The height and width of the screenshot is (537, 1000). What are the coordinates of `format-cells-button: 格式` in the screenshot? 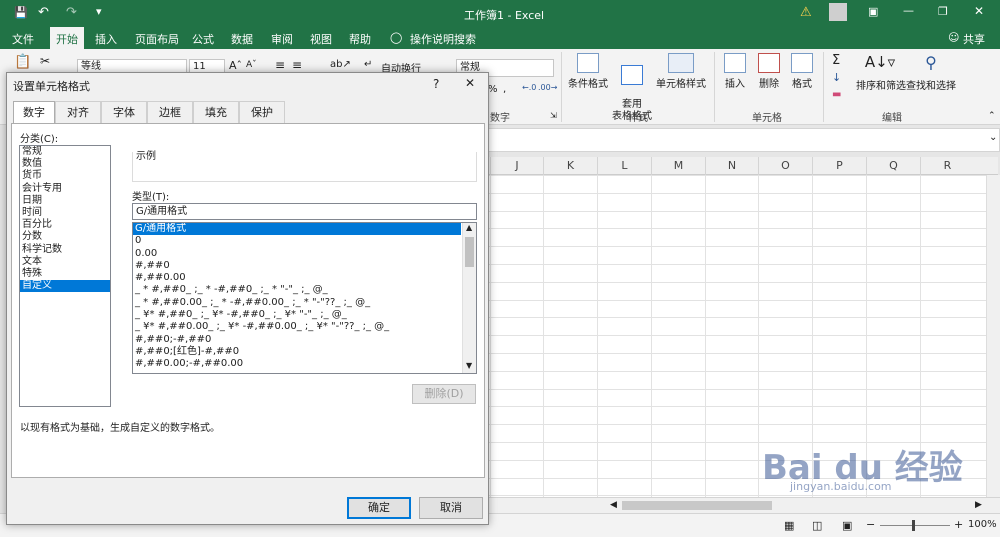 It's located at (802, 71).